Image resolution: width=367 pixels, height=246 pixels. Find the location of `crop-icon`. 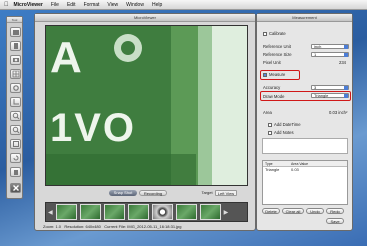

crop-icon is located at coordinates (16, 102).